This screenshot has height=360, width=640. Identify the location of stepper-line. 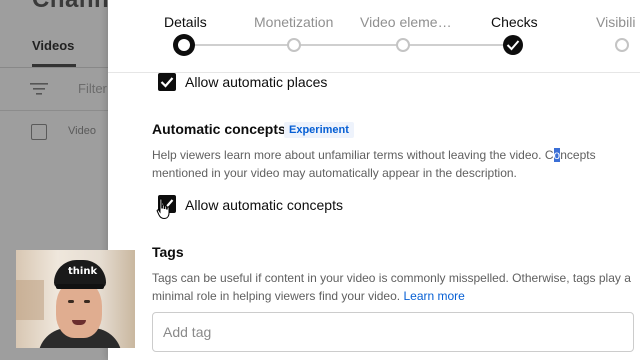
(352, 45).